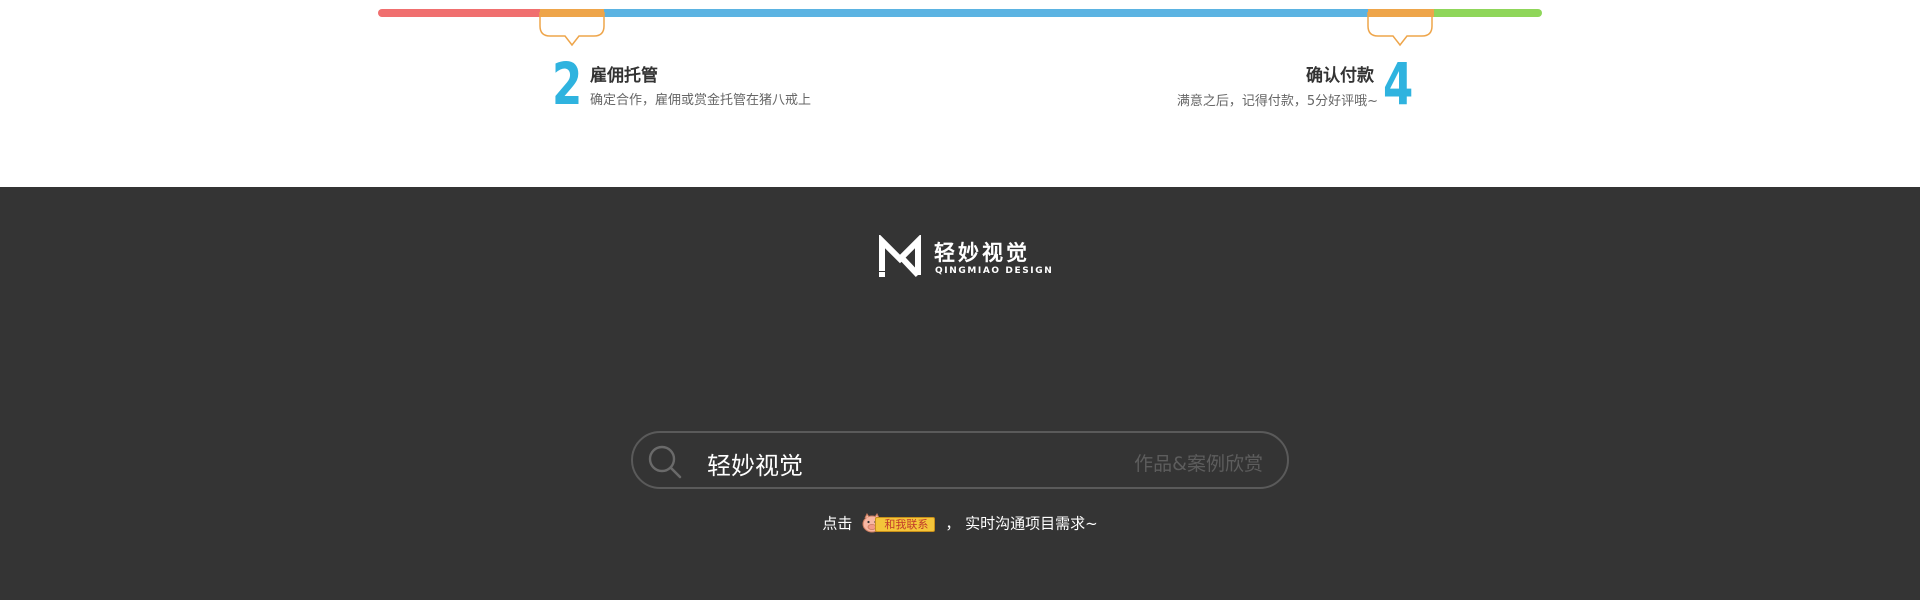 Image resolution: width=1920 pixels, height=600 pixels. Describe the element at coordinates (1400, 30) in the screenshot. I see `step4-pointer-bubble` at that location.